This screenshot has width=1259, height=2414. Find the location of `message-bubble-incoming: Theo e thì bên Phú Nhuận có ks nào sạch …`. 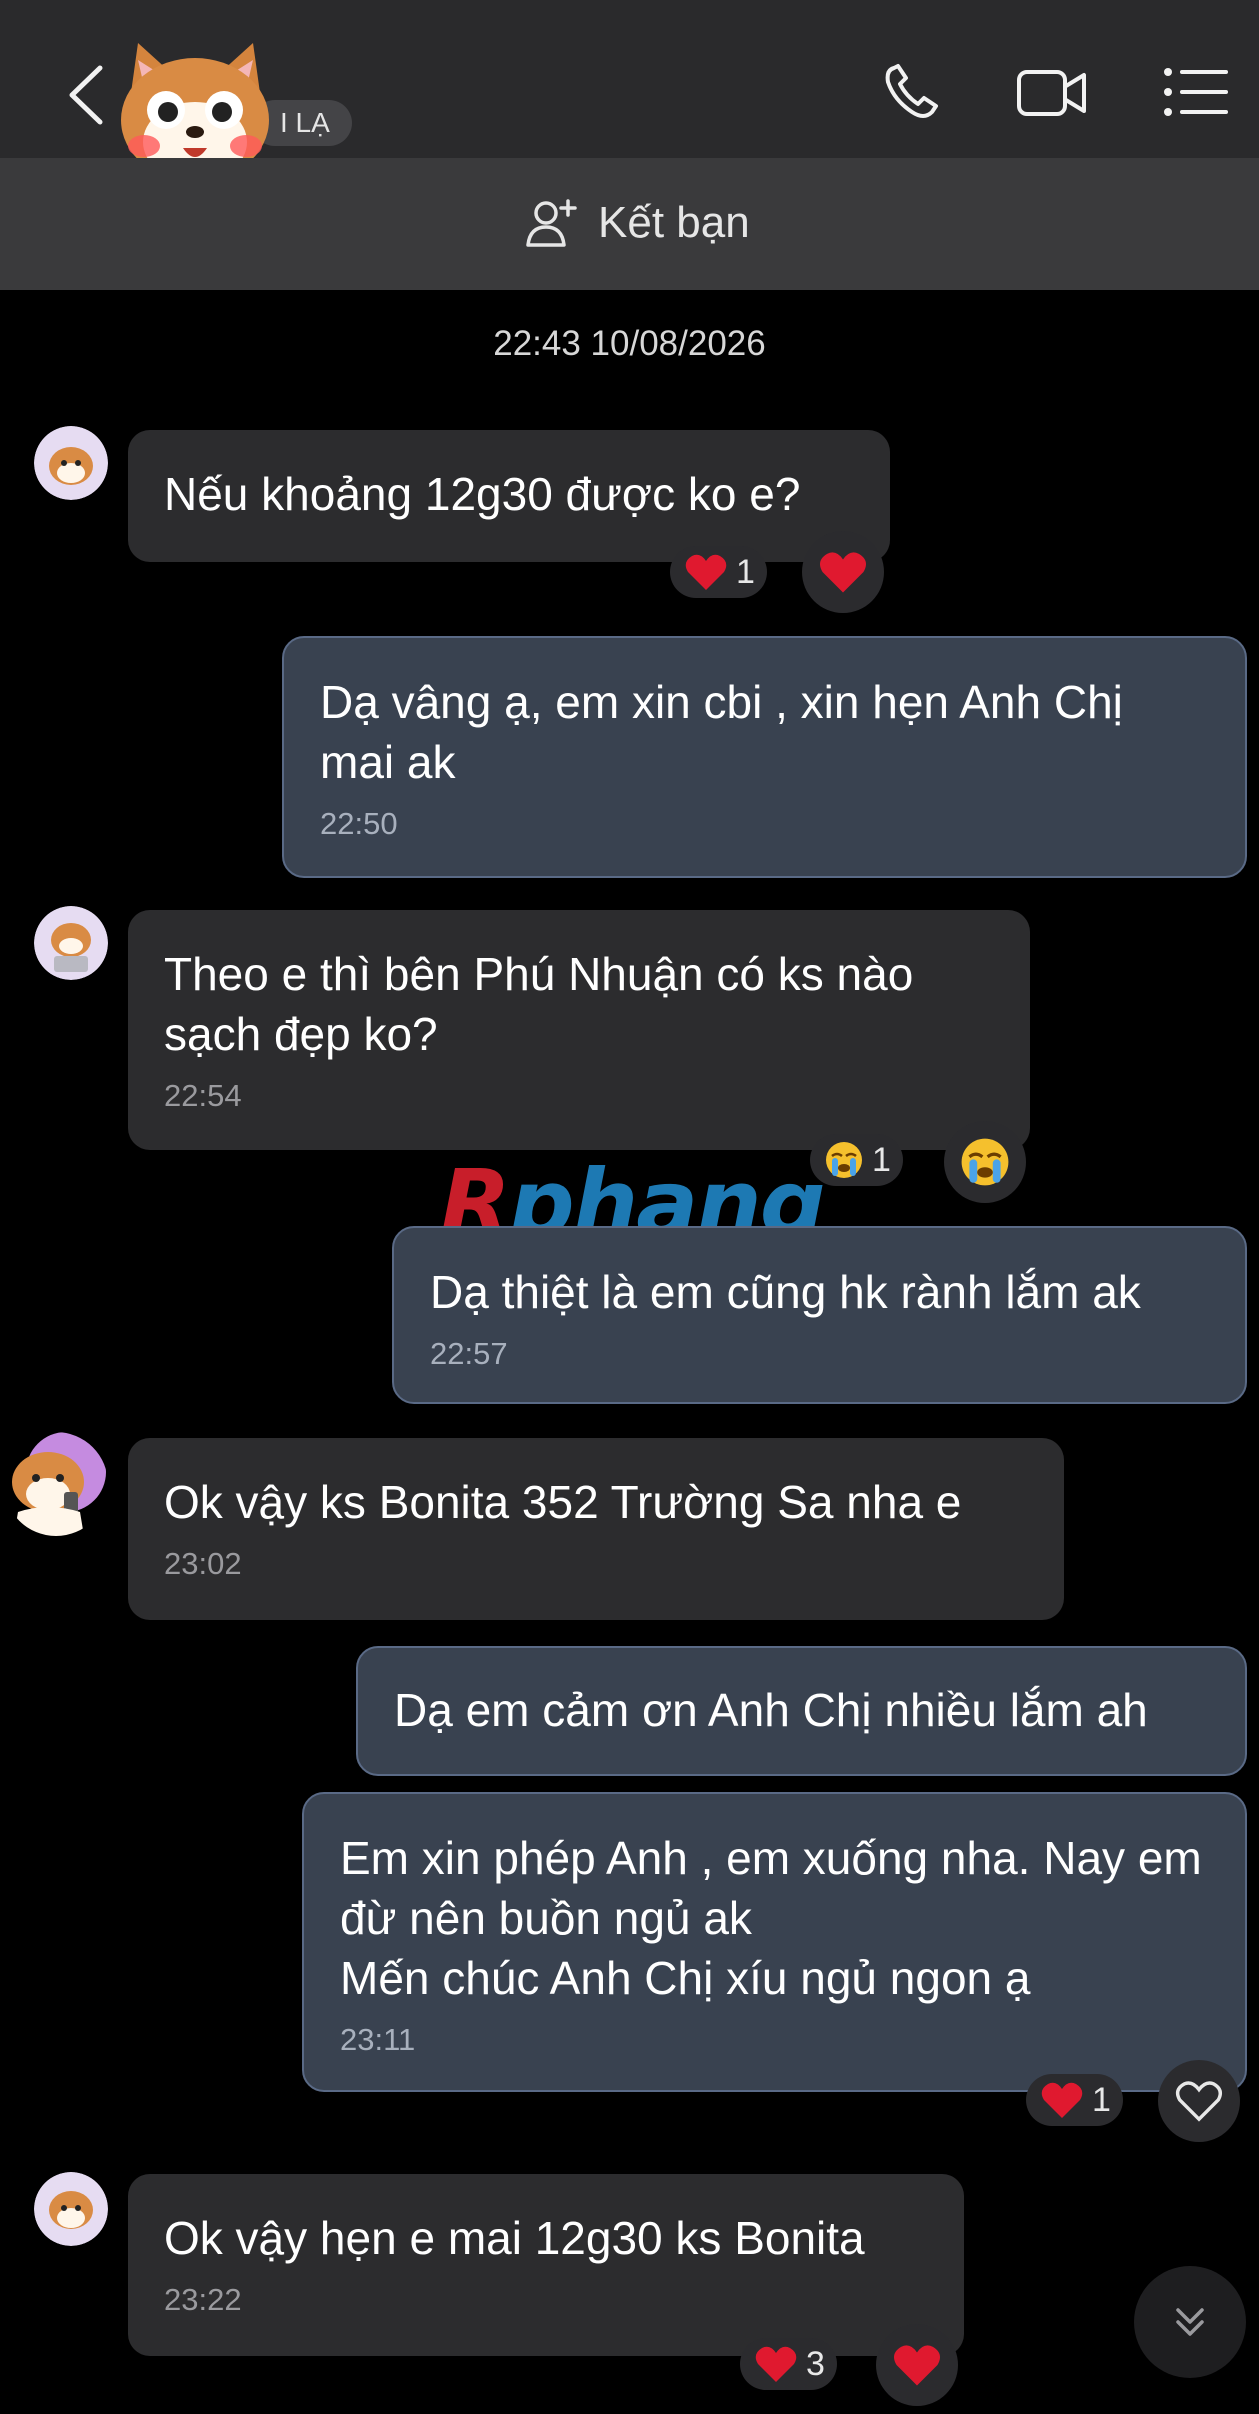

message-bubble-incoming: Theo e thì bên Phú Nhuận có ks nào sạch … is located at coordinates (579, 1030).